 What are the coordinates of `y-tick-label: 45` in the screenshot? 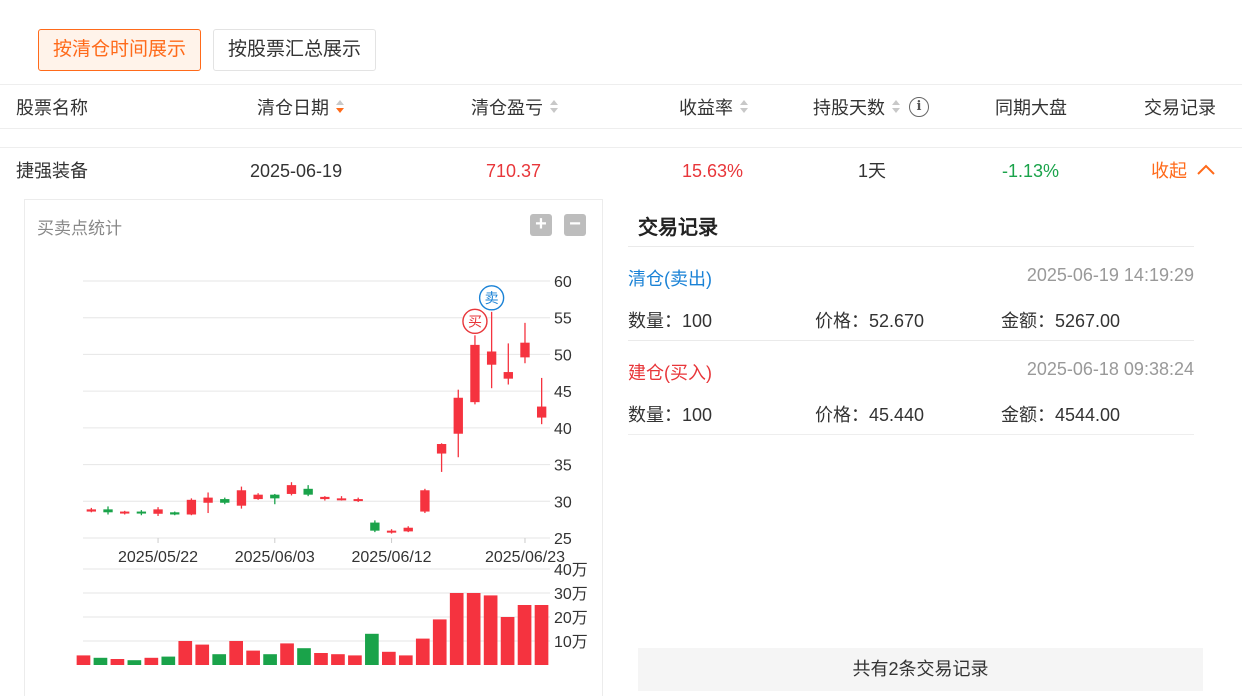 It's located at (563, 392).